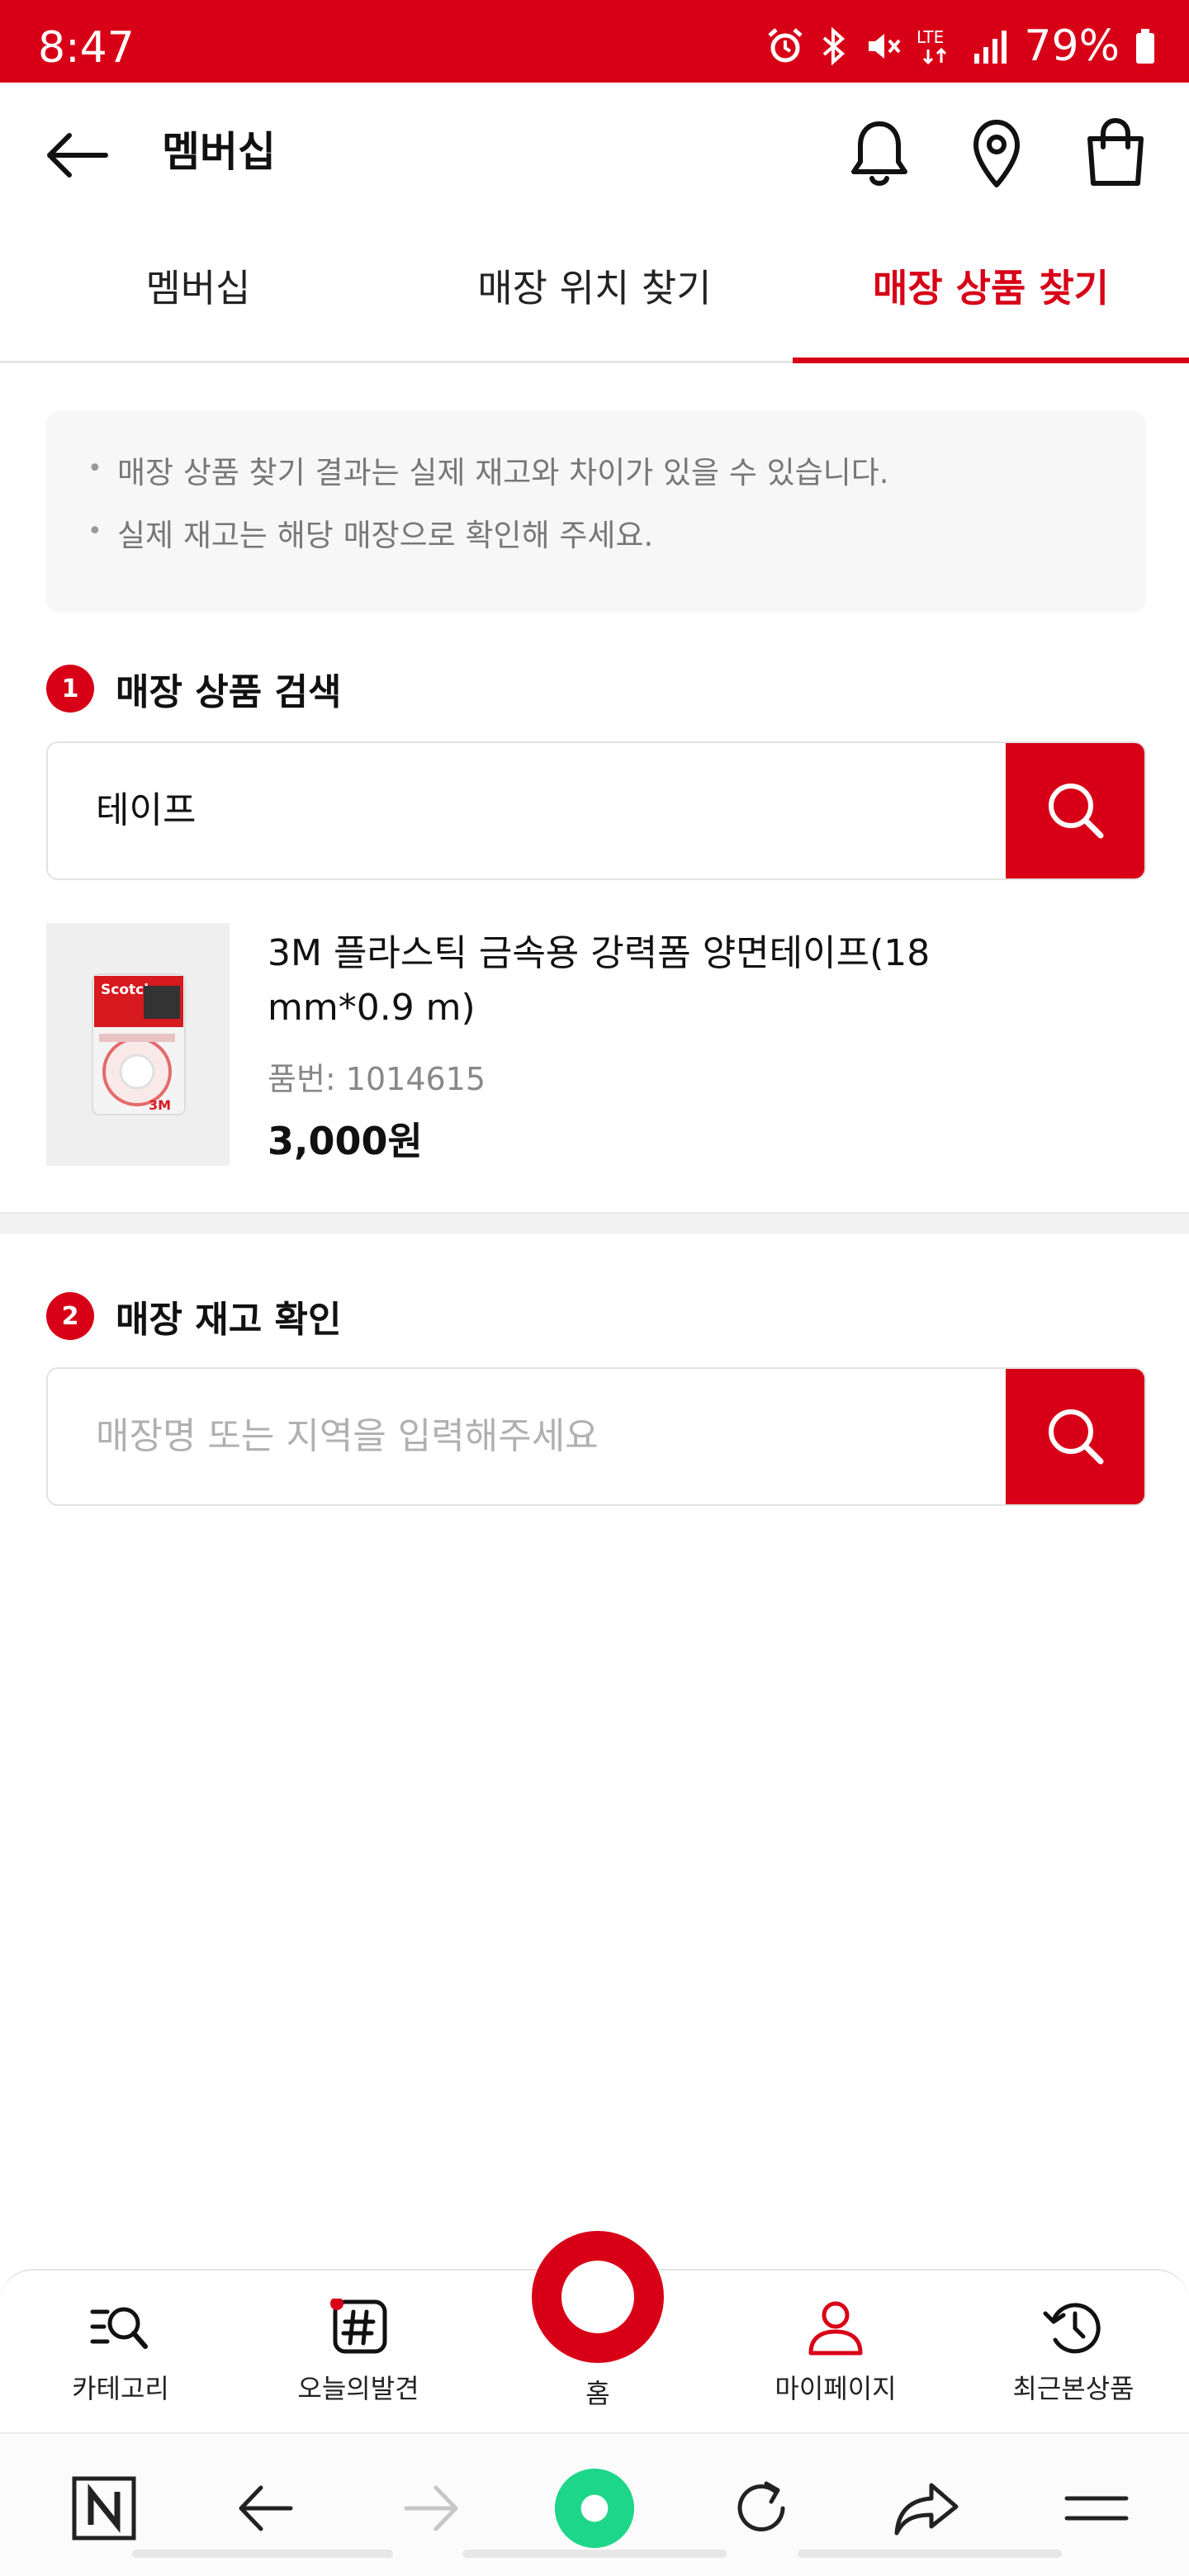  What do you see at coordinates (836, 2388) in the screenshot?
I see `nav-label: 마이페이지` at bounding box center [836, 2388].